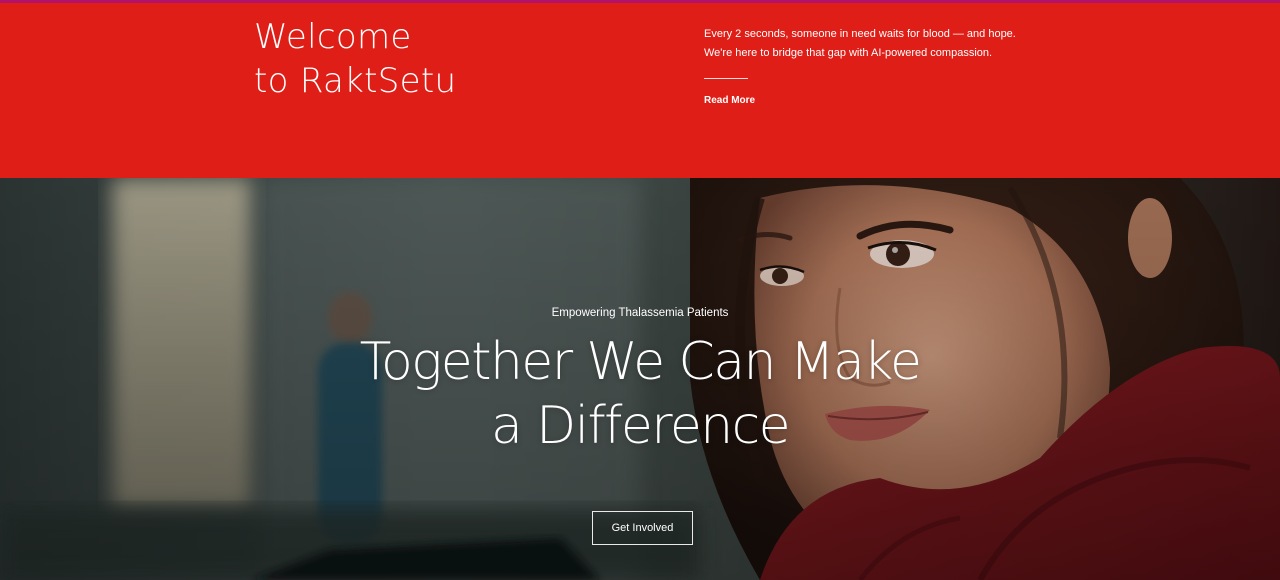 The height and width of the screenshot is (580, 1280). Describe the element at coordinates (333, 37) in the screenshot. I see `welcome-title-line-1: Welcome` at that location.